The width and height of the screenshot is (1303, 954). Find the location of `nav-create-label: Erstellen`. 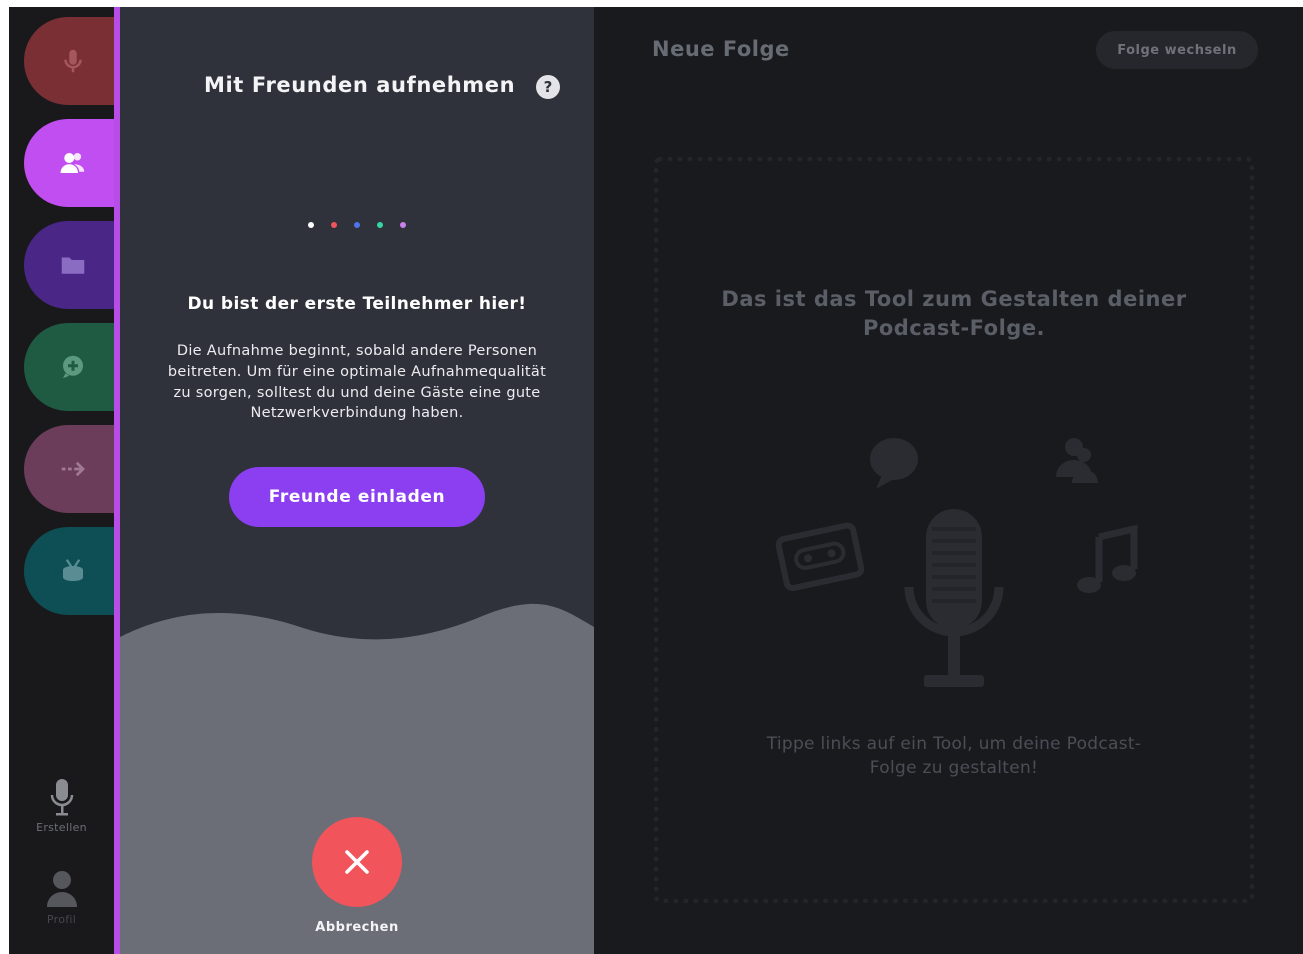

nav-create-label: Erstellen is located at coordinates (61, 827).